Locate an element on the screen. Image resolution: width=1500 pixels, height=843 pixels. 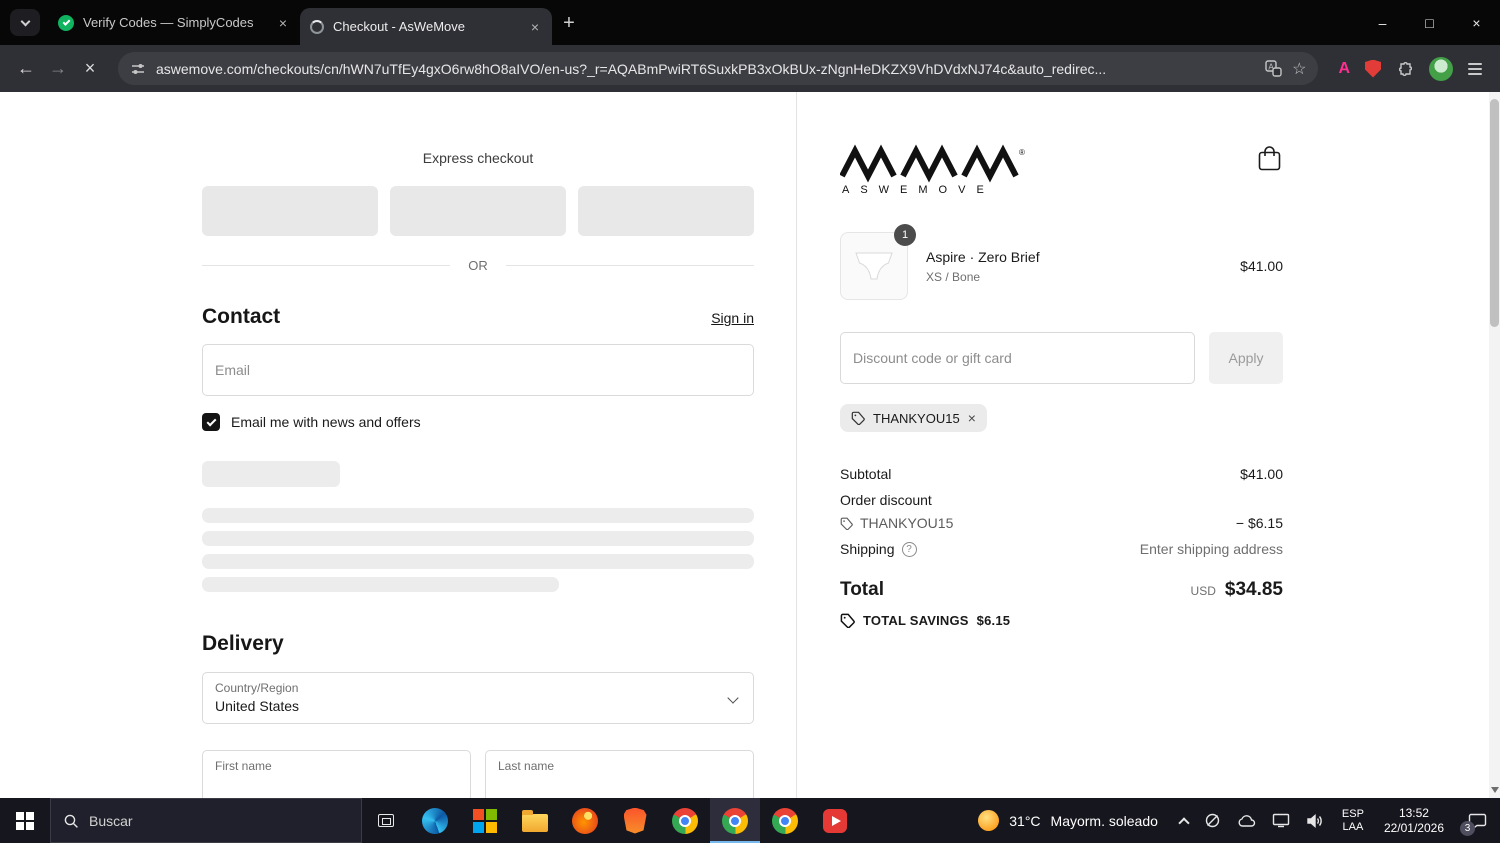
tab-checkout-active: Checkout - AsWeMove × is located at coordinates (426, 26).